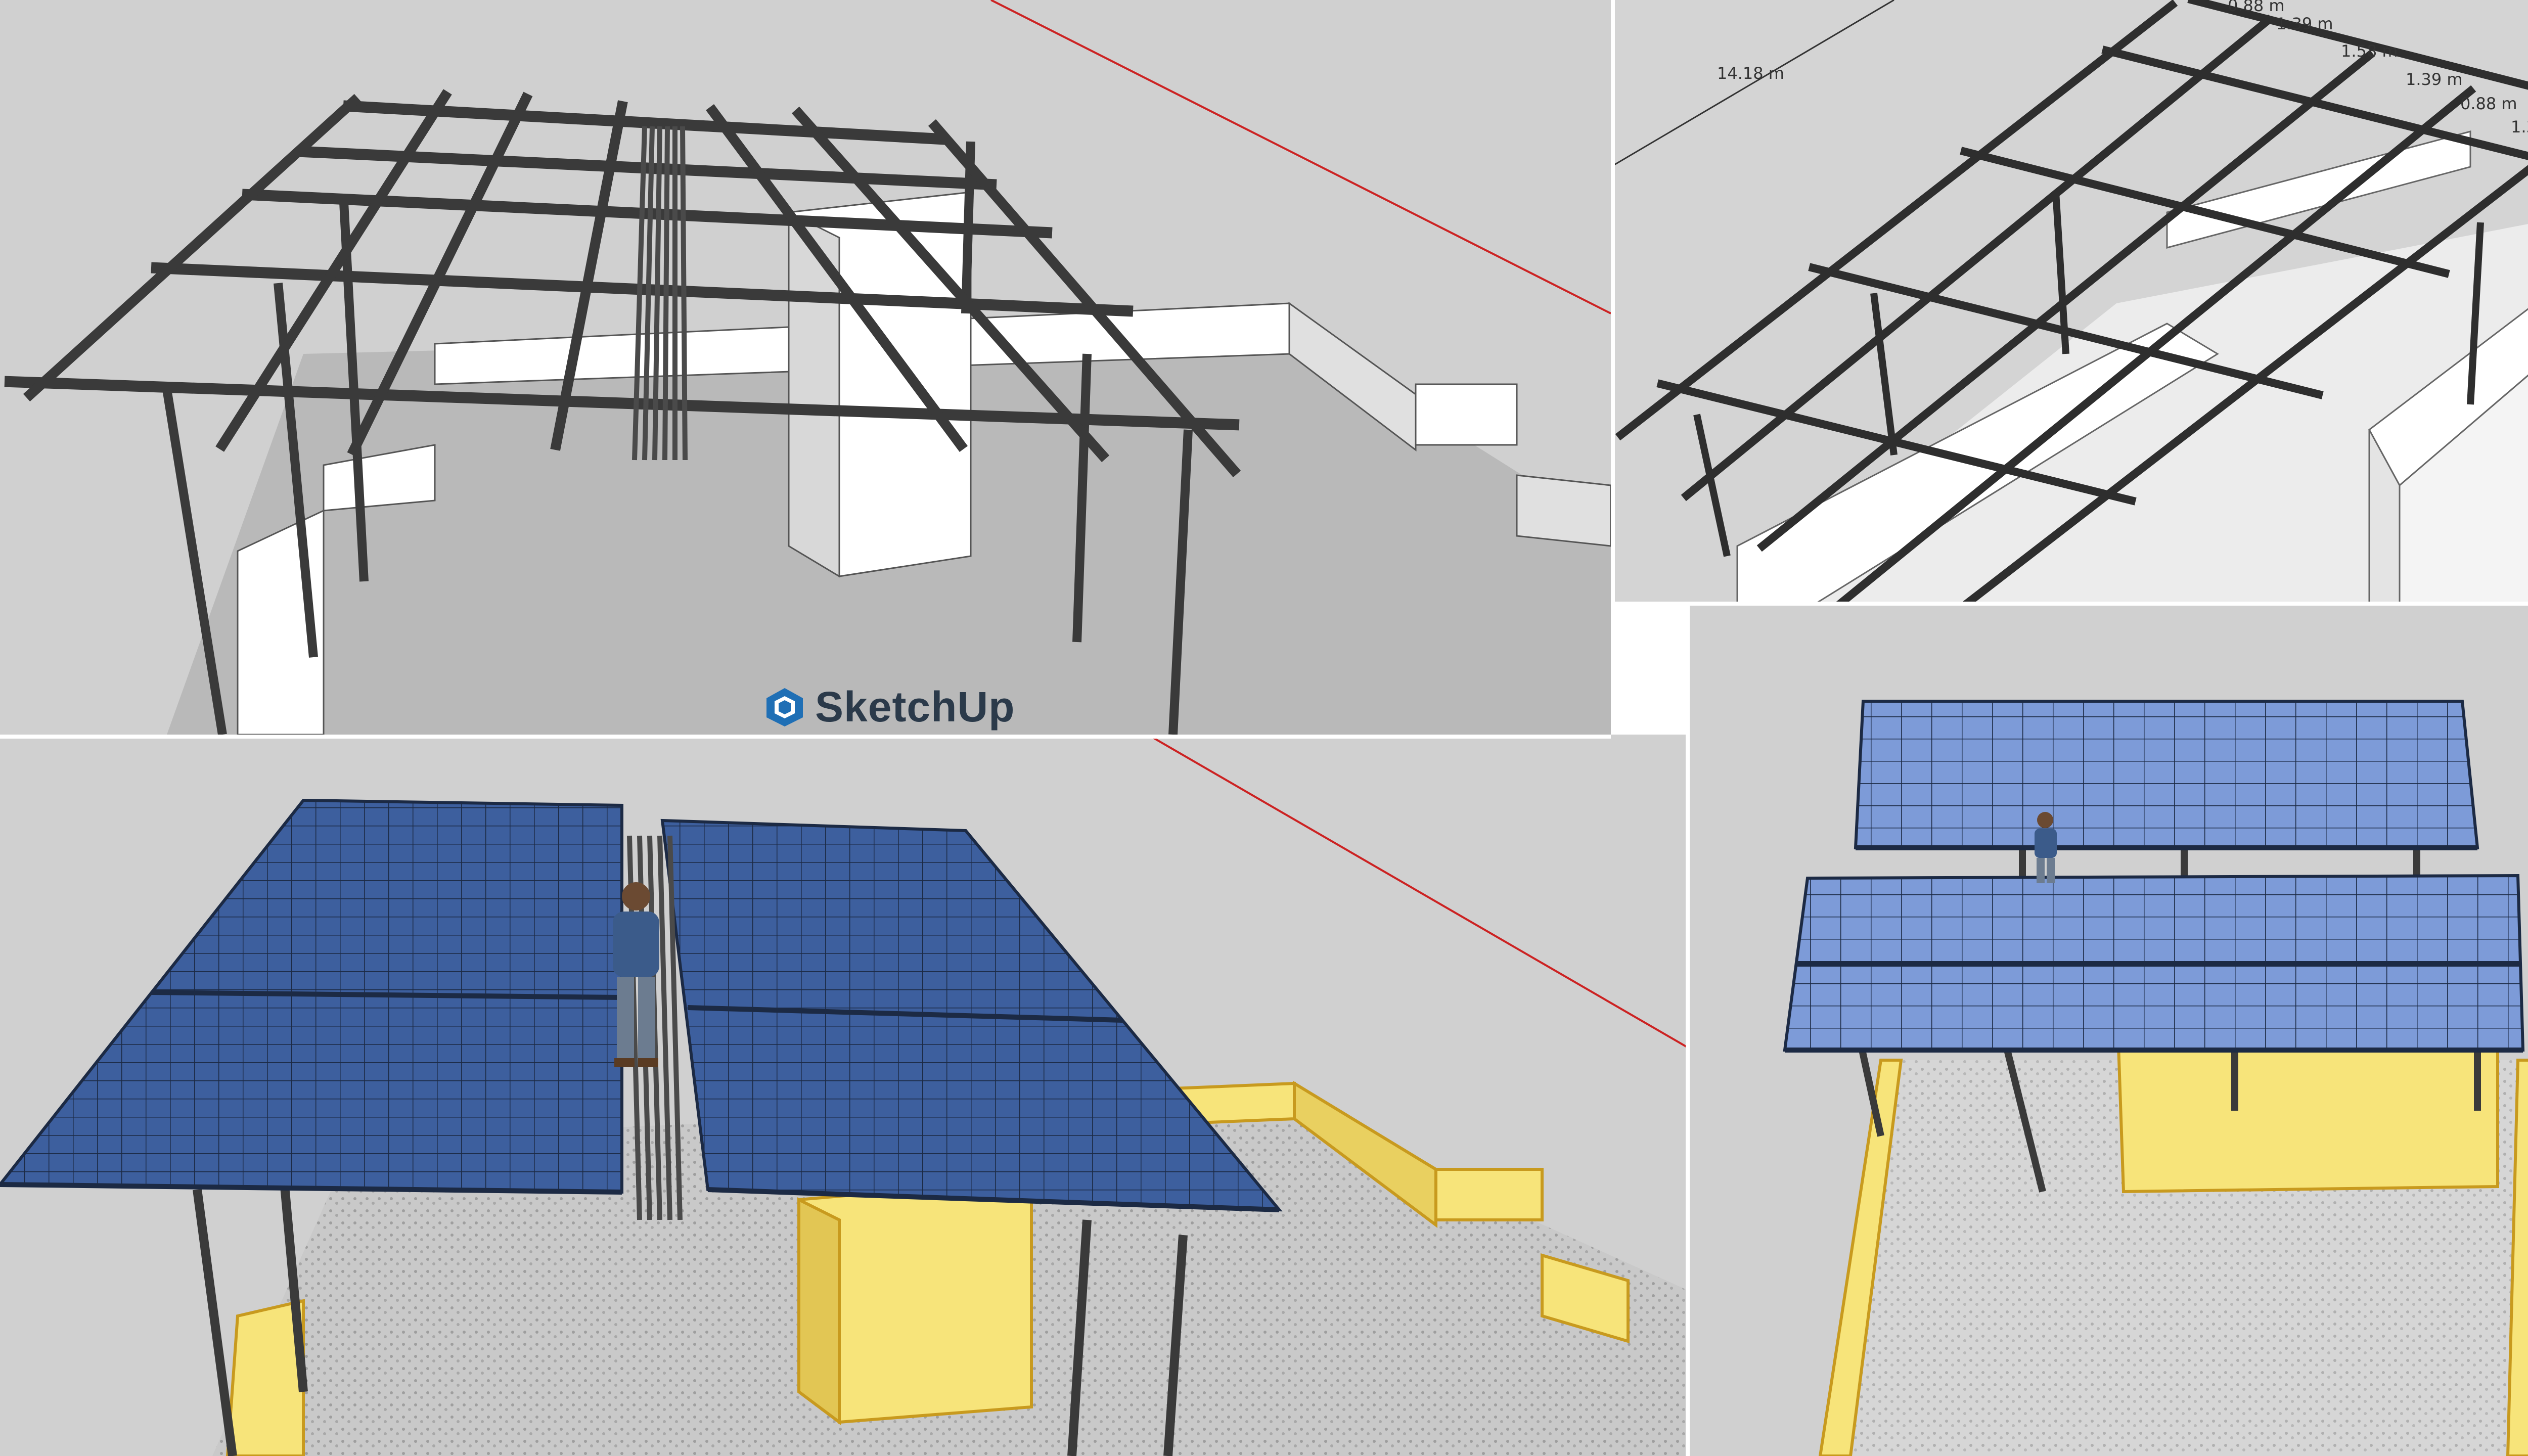  Describe the element at coordinates (2489, 103) in the screenshot. I see `dim-label-5: 0.88 m` at that location.